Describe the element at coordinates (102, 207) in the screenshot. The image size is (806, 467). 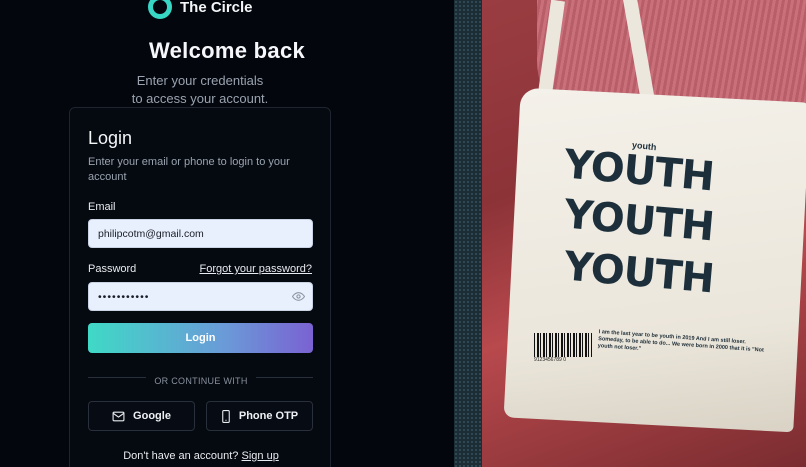
I see `email-label: Email` at that location.